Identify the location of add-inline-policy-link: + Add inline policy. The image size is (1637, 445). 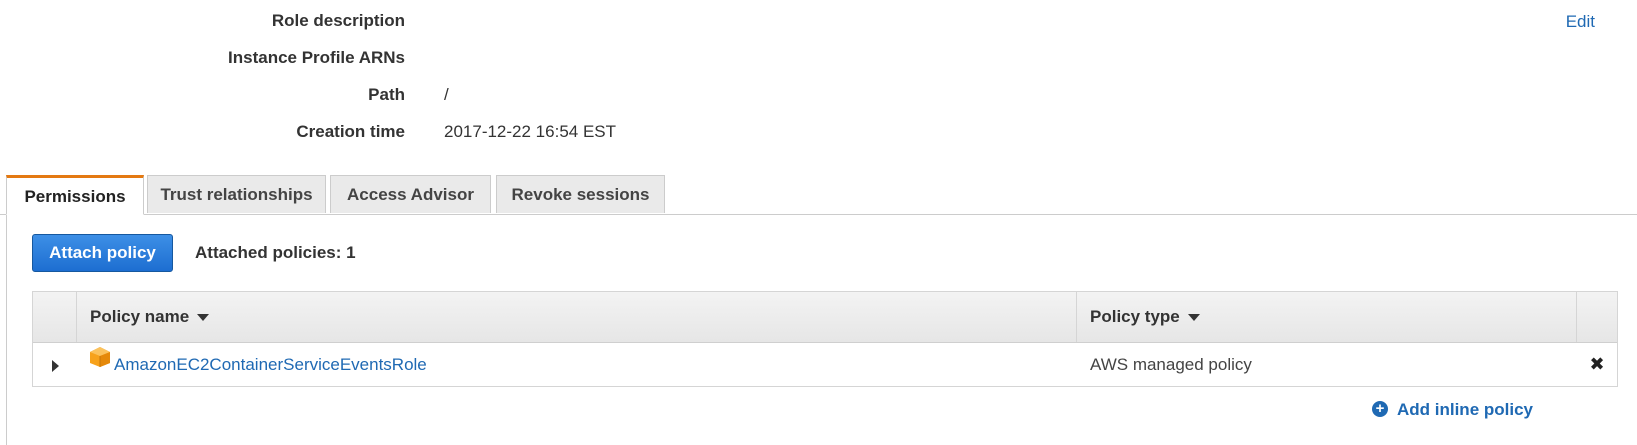
(1452, 410).